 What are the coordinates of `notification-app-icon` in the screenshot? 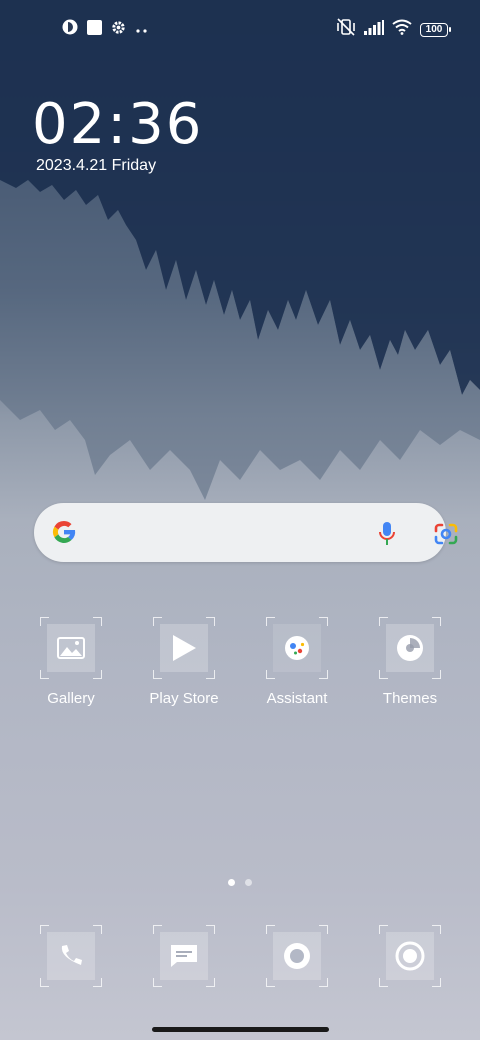 It's located at (70, 29).